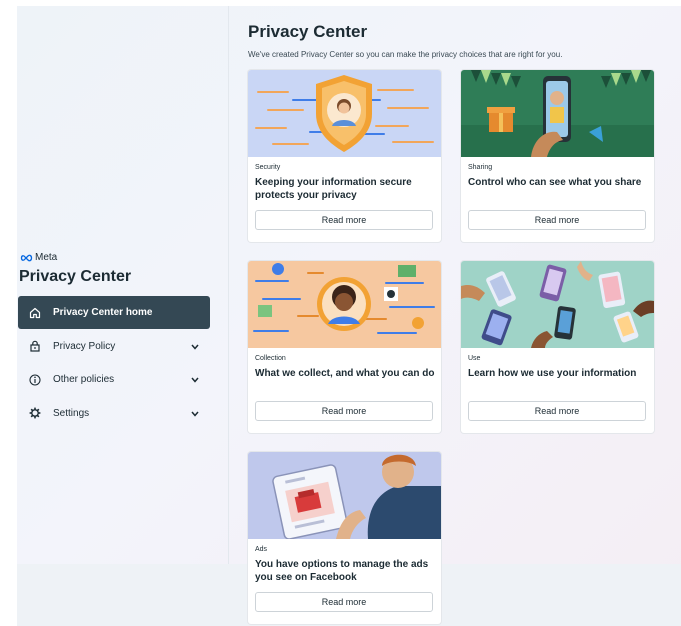  Describe the element at coordinates (34, 346) in the screenshot. I see `lock-icon` at that location.